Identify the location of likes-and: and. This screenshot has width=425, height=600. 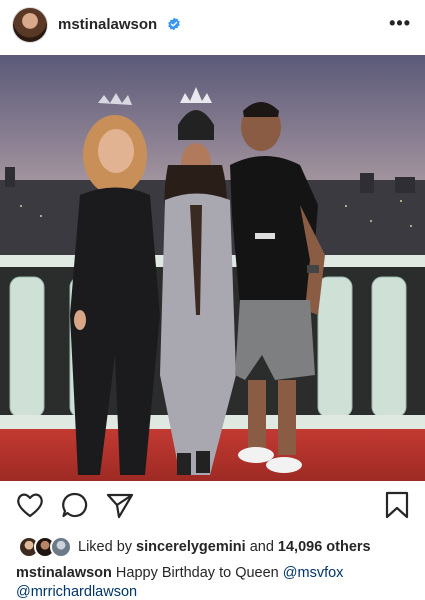
(261, 547).